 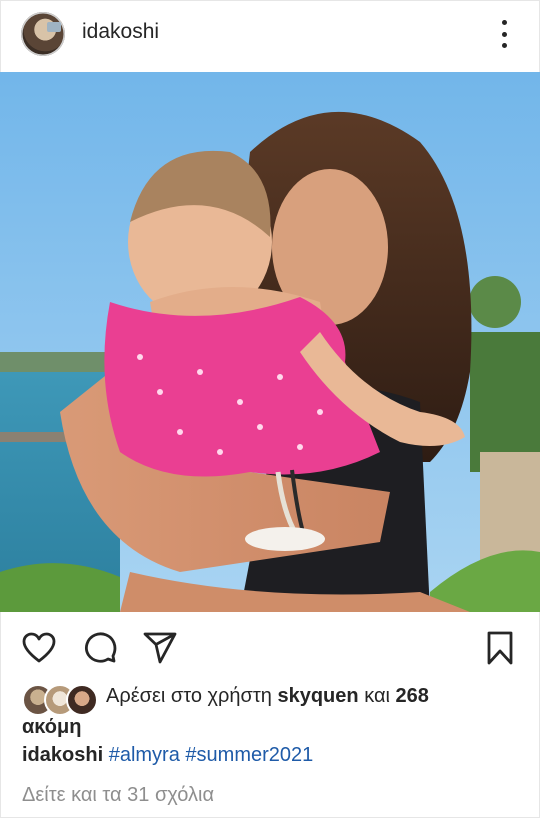 I want to click on caption-username: idakoshi, so click(x=62, y=755).